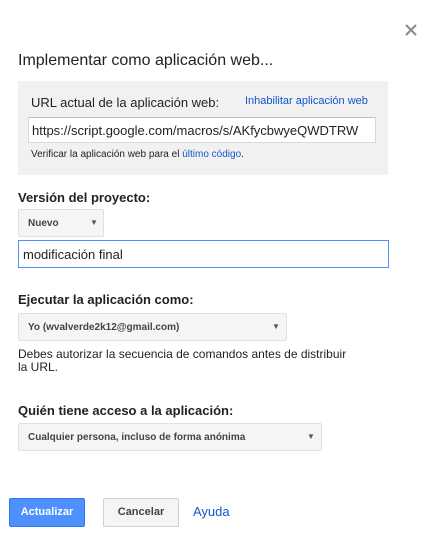 The width and height of the screenshot is (428, 548). What do you see at coordinates (47, 512) in the screenshot?
I see `update-button: Actualizar` at bounding box center [47, 512].